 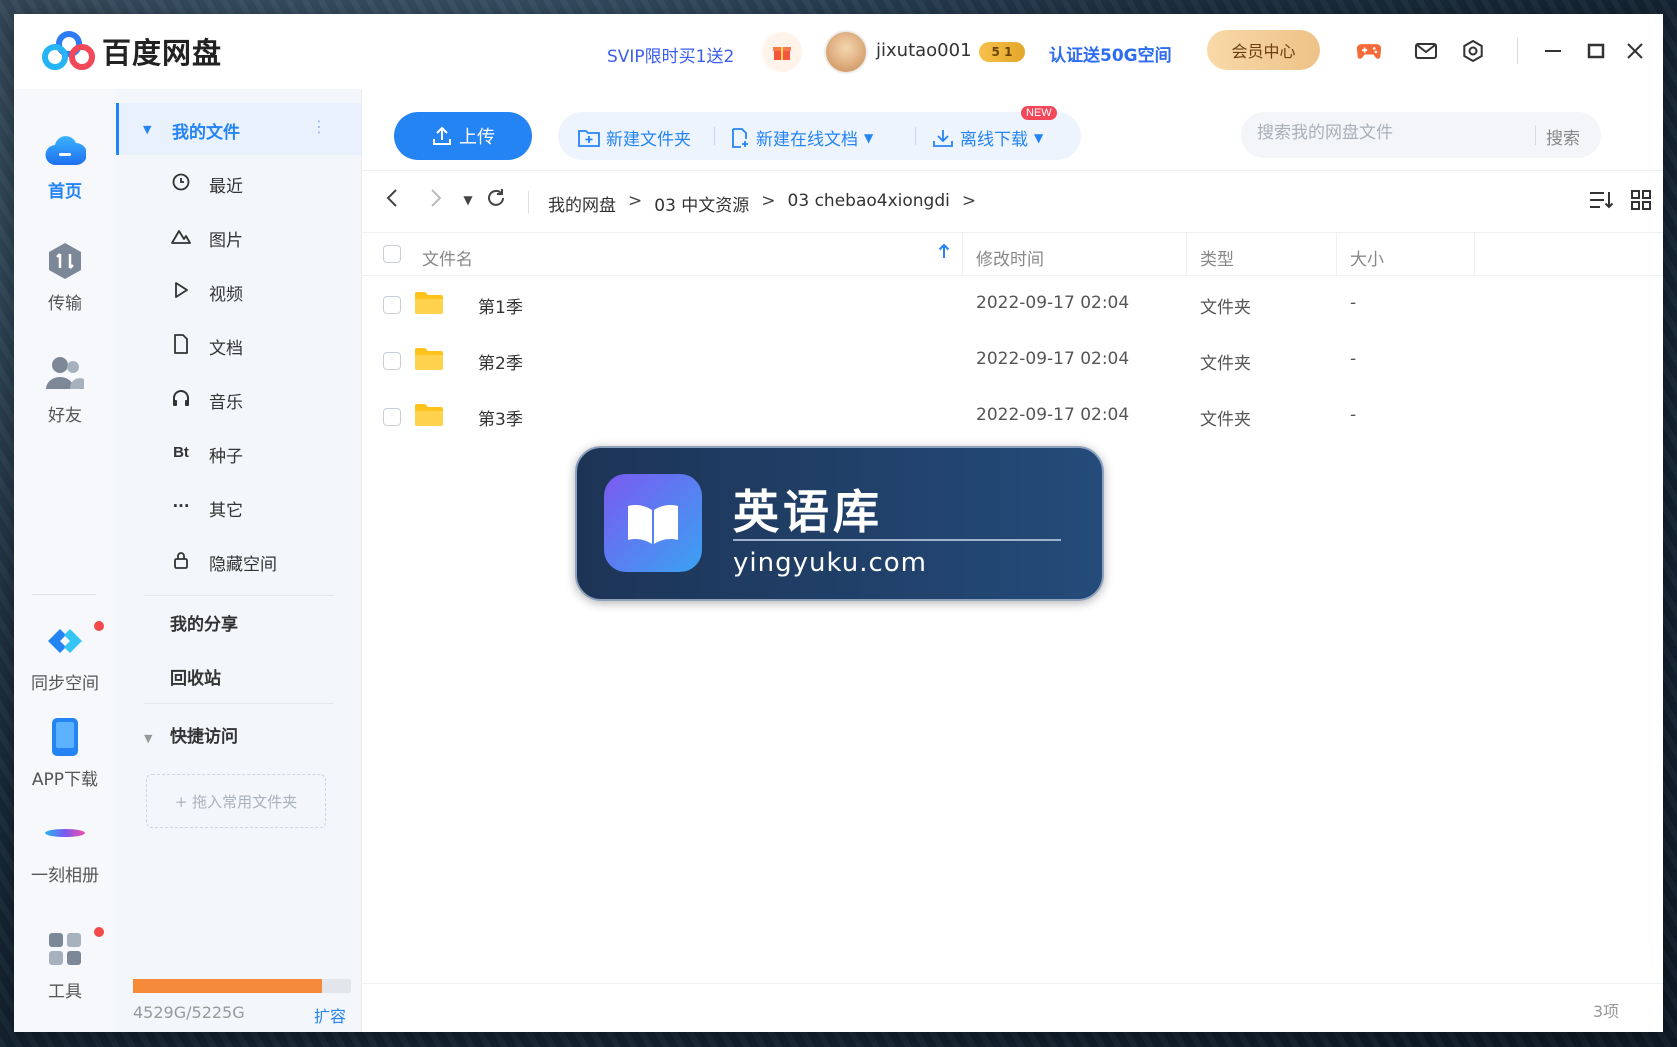 What do you see at coordinates (319, 126) in the screenshot?
I see `more-vertical-icon: ⋮` at bounding box center [319, 126].